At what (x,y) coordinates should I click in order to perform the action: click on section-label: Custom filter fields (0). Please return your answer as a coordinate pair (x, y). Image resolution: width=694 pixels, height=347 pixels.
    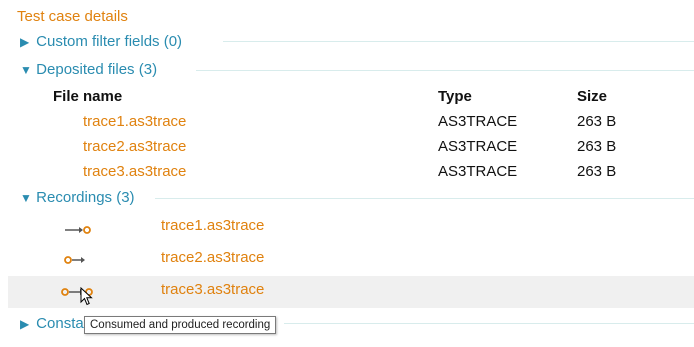
    Looking at the image, I should click on (109, 41).